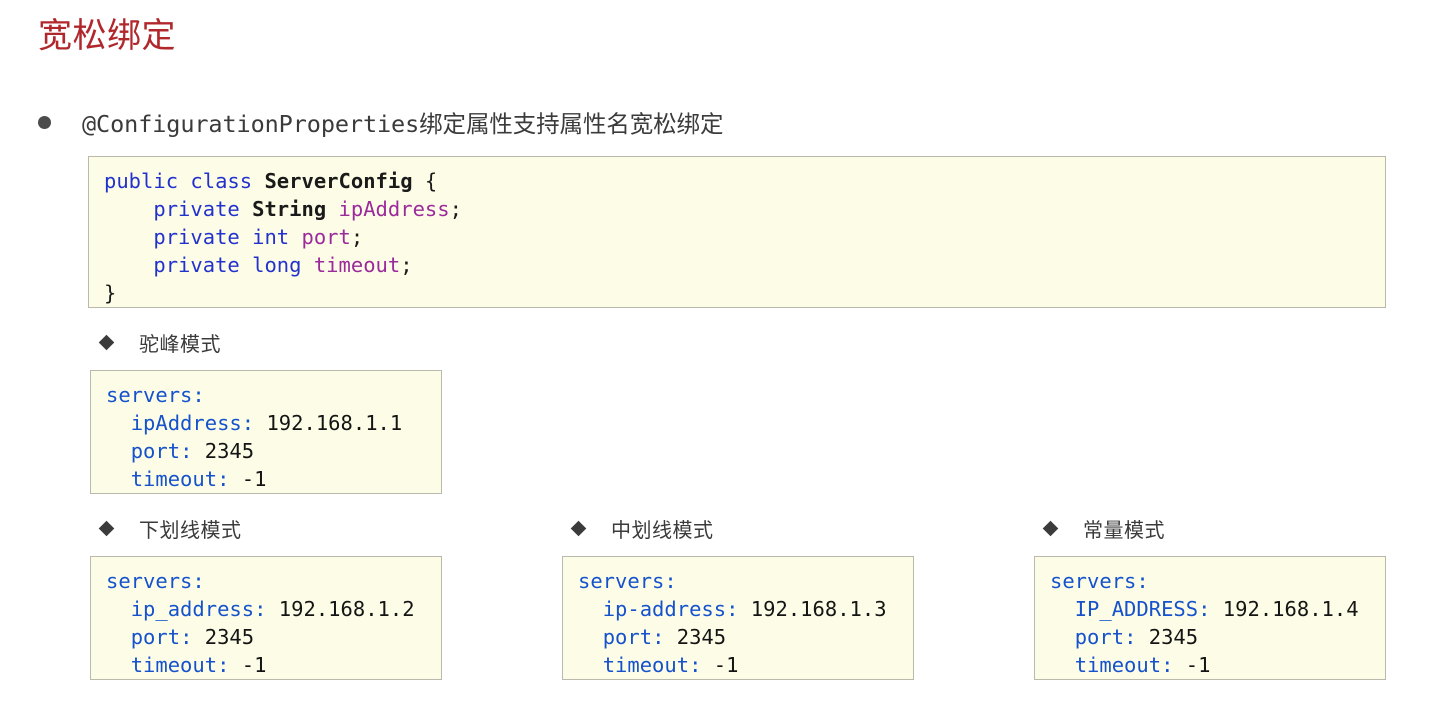 The width and height of the screenshot is (1442, 721). I want to click on sub-heading-camel-case: 驼峰模式, so click(159, 342).